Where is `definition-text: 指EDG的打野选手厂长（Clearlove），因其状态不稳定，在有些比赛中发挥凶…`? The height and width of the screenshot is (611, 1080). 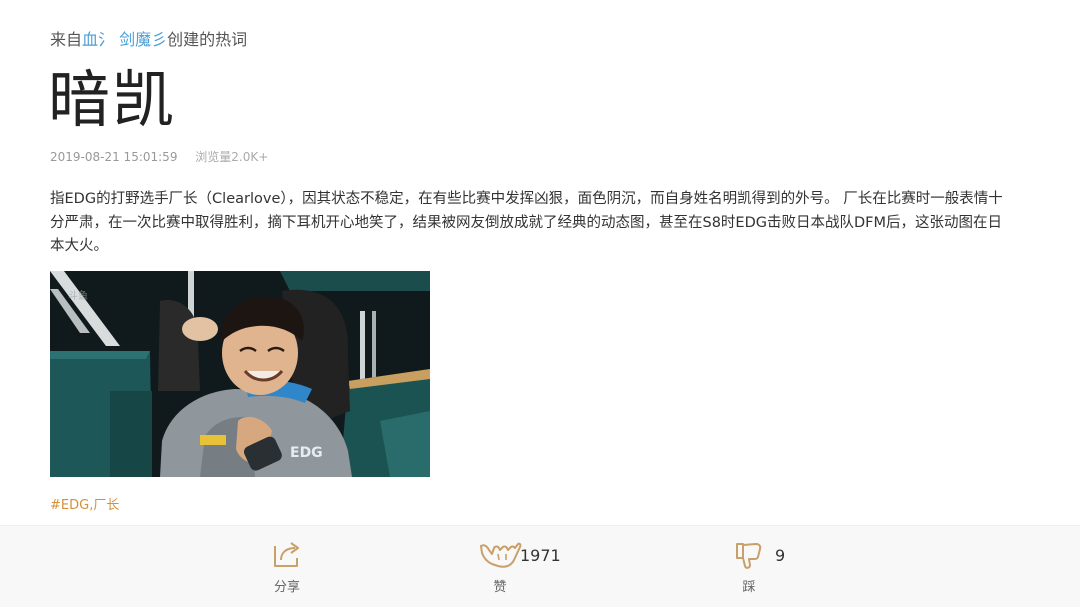
definition-text: 指EDG的打野选手厂长（Clearlove），因其状态不稳定，在有些比赛中发挥凶… is located at coordinates (526, 222).